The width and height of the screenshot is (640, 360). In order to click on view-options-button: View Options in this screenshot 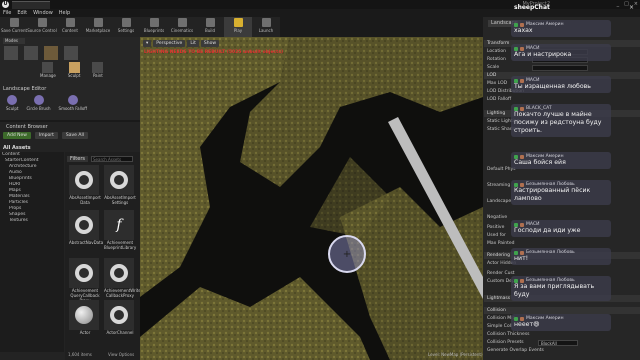, I will do `click(121, 354)`.